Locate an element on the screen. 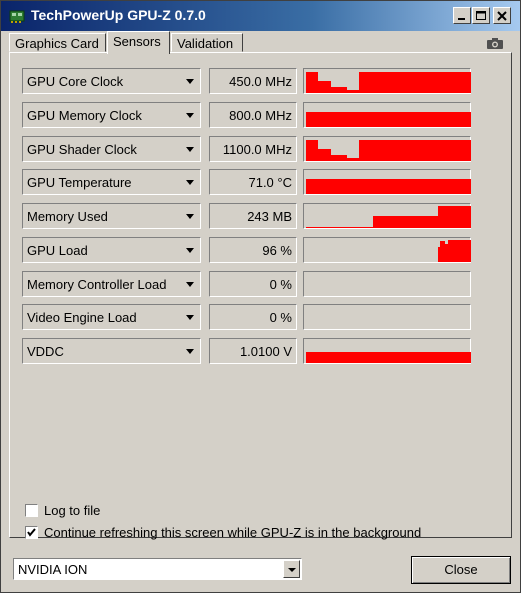 The image size is (521, 593). tab-sensors: Sensors is located at coordinates (138, 42).